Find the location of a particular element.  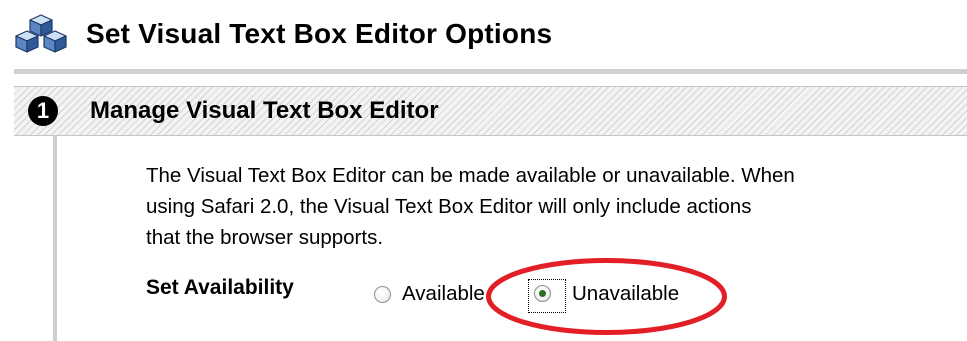

title-row: Set Visual Text Box Editor Options is located at coordinates (283, 34).